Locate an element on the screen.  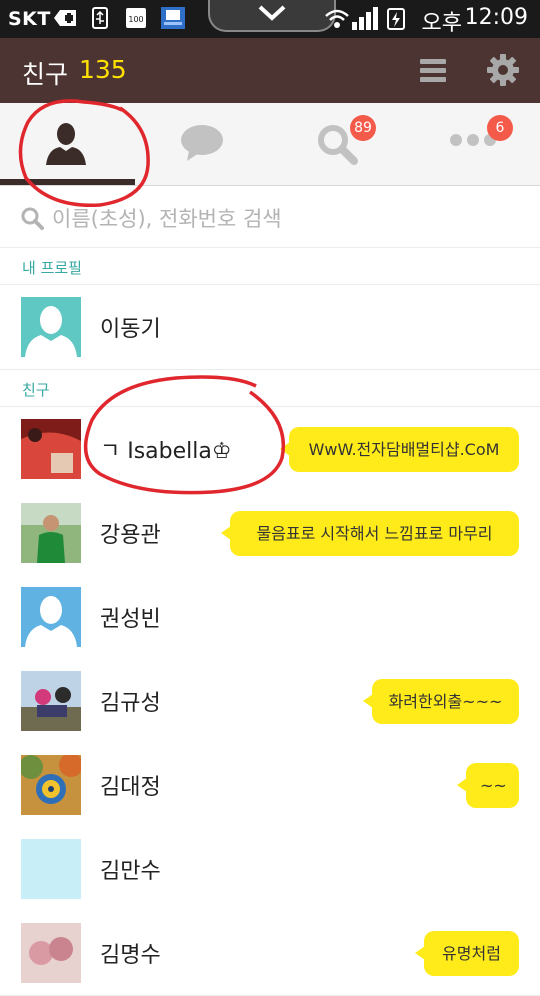
friend-name: 강용관 is located at coordinates (130, 535).